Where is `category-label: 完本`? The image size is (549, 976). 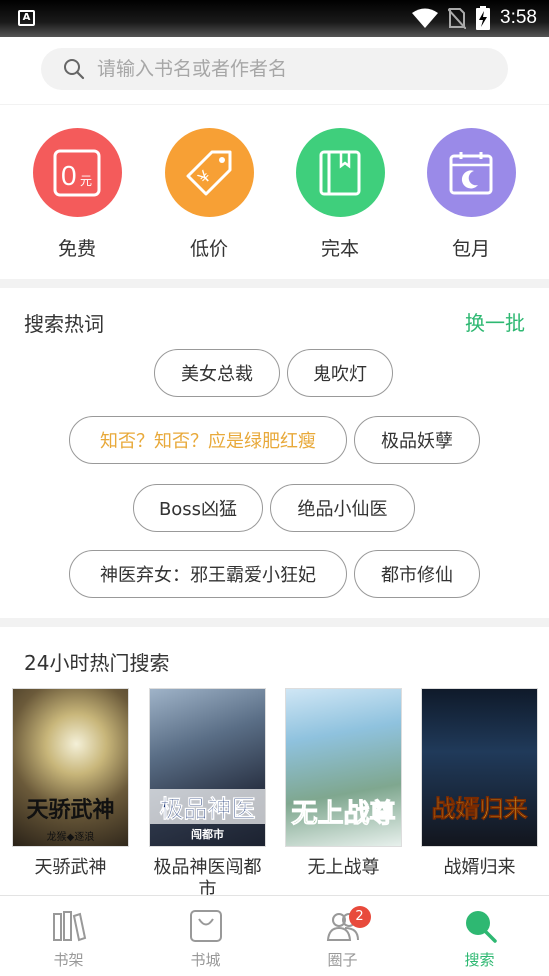
category-label: 完本 is located at coordinates (339, 249).